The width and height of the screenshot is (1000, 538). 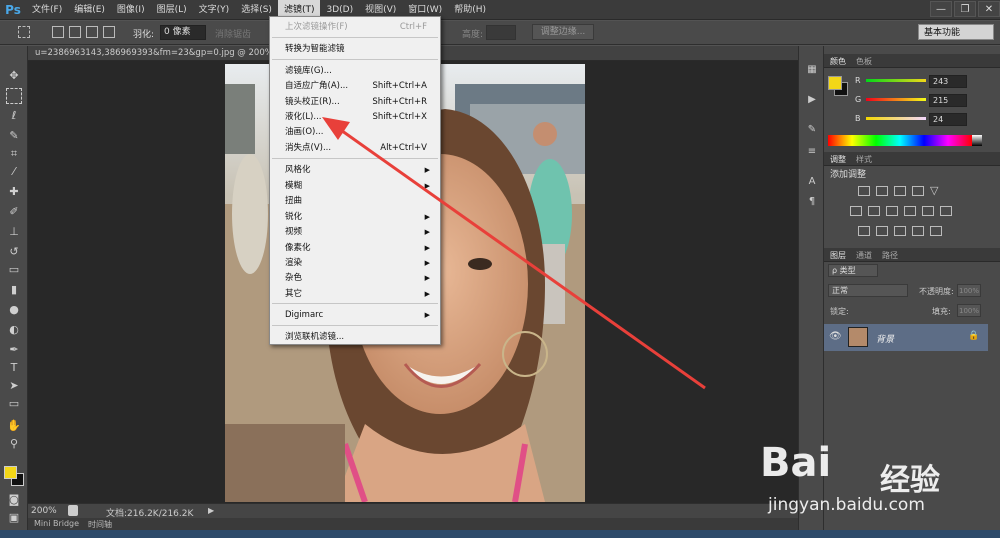 I want to click on tab-mini-bridge: Mini Bridge, so click(x=56, y=523).